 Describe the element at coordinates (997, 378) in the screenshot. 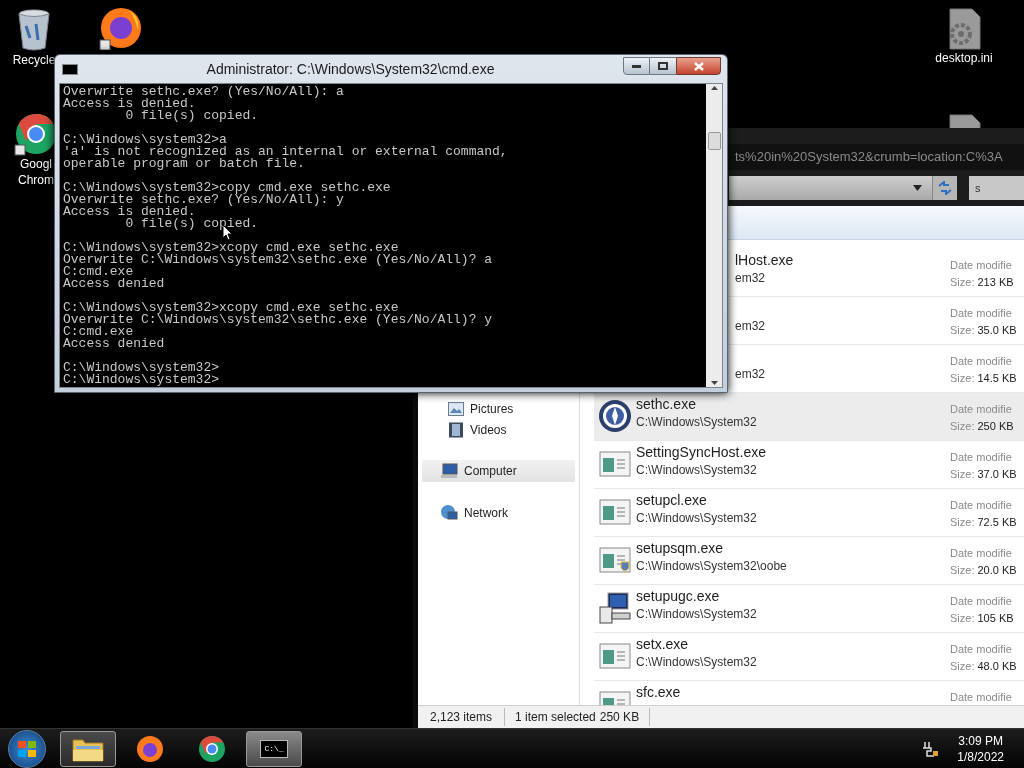

I see `file-size: 14.5 KB` at that location.